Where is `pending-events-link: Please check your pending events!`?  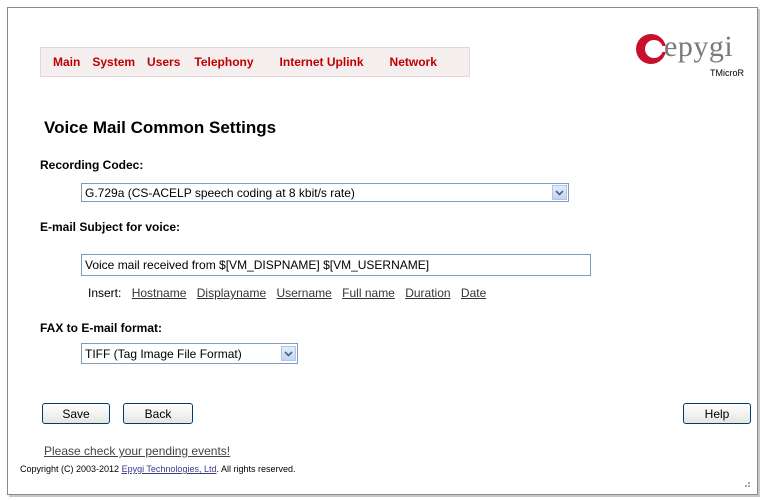
pending-events-link: Please check your pending events! is located at coordinates (137, 451).